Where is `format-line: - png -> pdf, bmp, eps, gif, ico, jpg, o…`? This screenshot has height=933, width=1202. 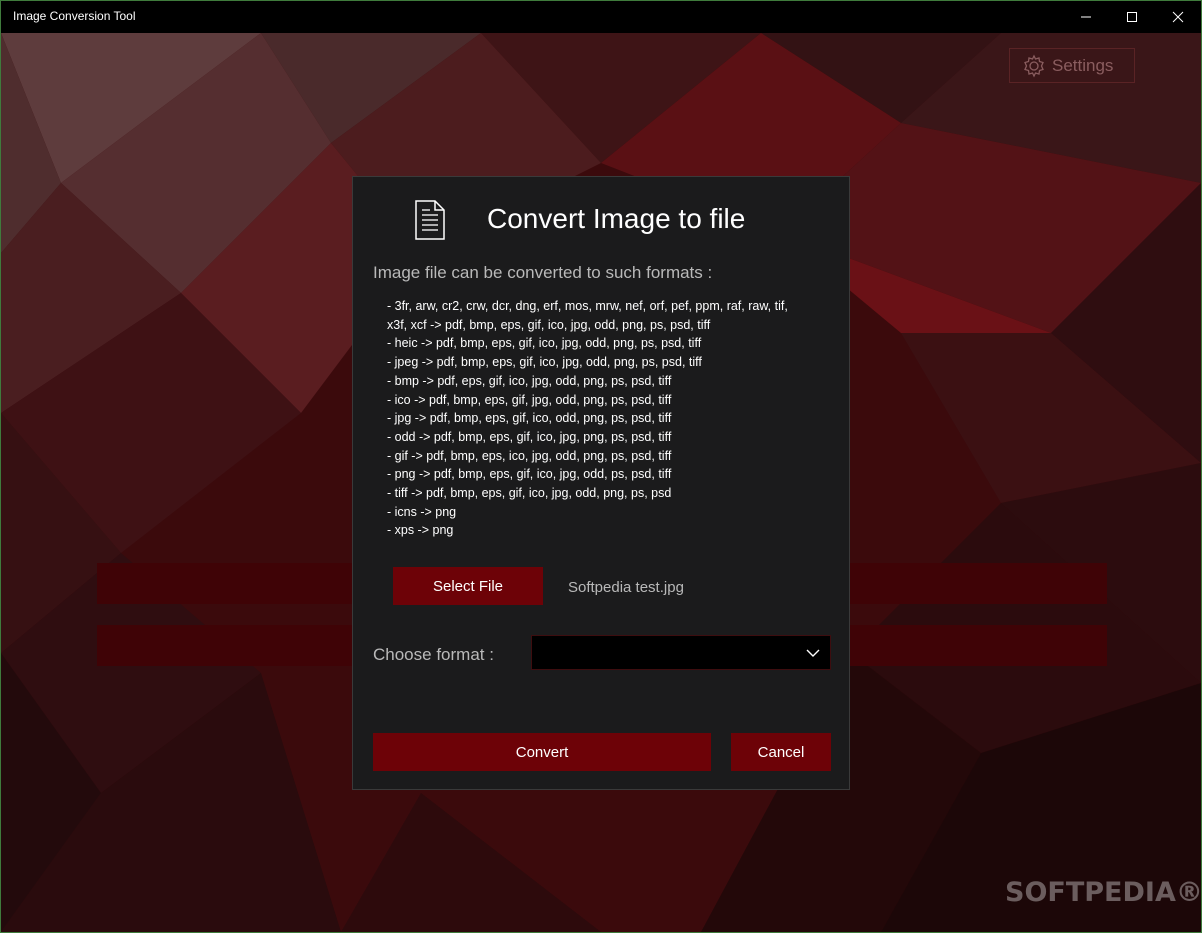 format-line: - png -> pdf, bmp, eps, gif, ico, jpg, o… is located at coordinates (529, 474).